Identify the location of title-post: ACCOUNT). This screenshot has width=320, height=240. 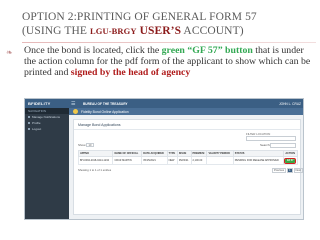
(212, 31).